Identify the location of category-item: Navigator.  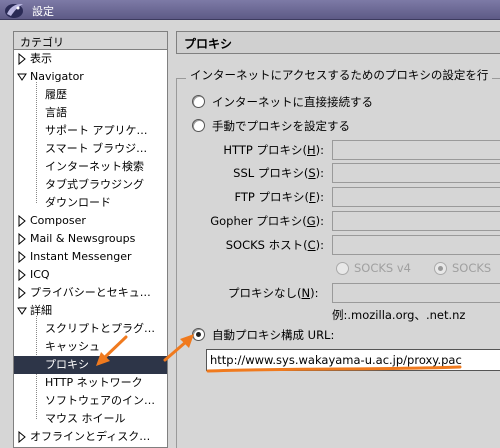
(90, 77).